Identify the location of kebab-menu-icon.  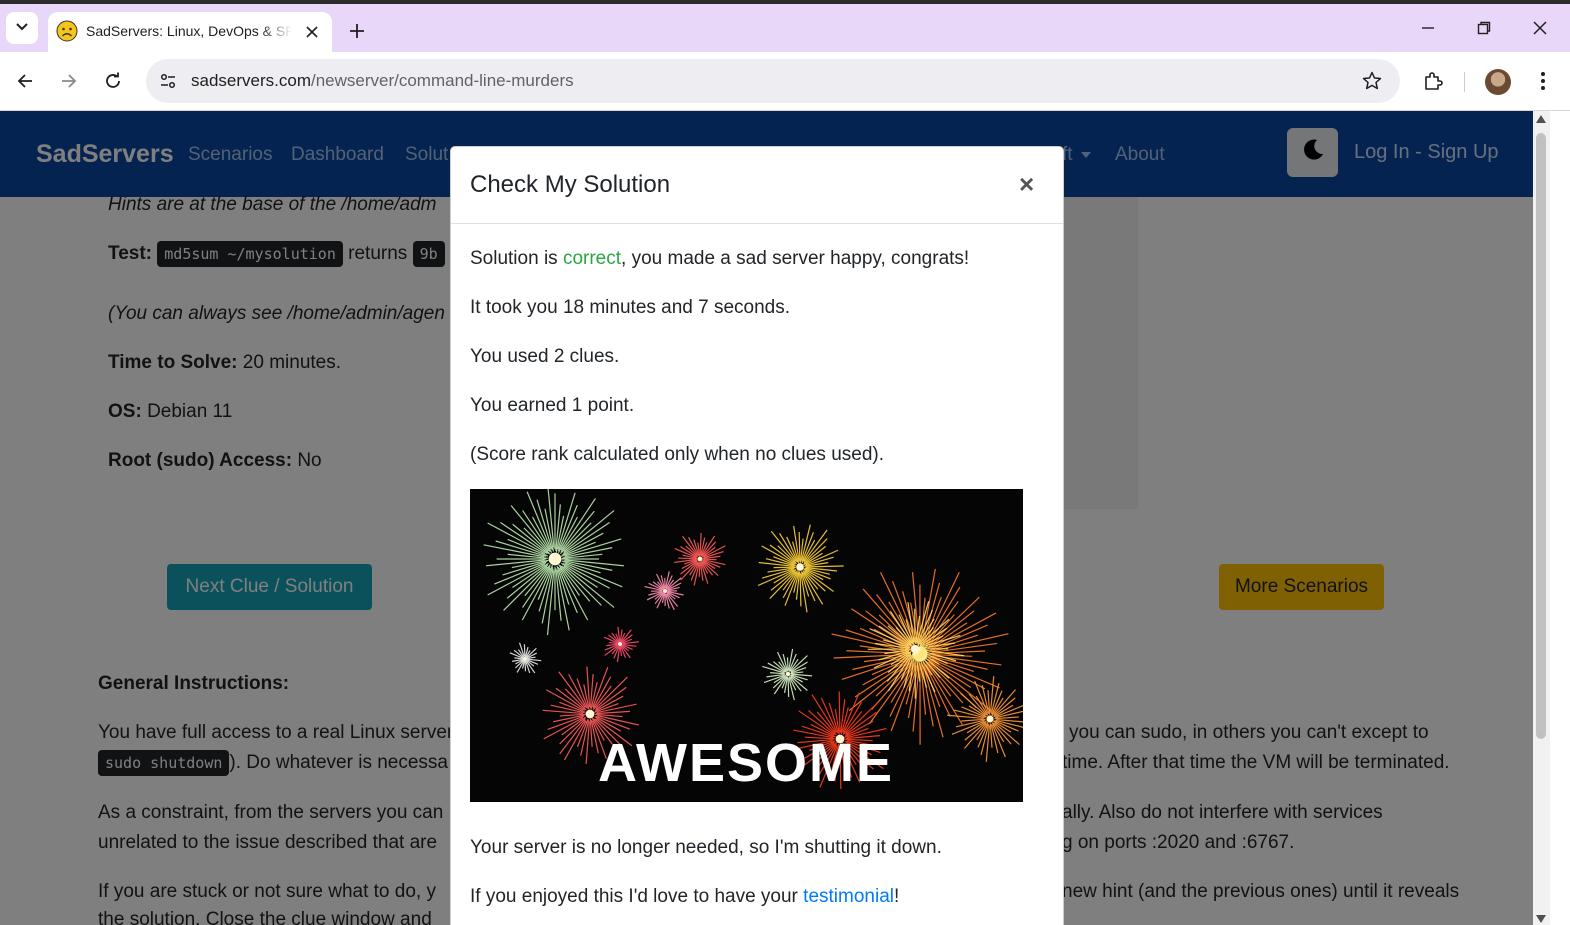
(1543, 81).